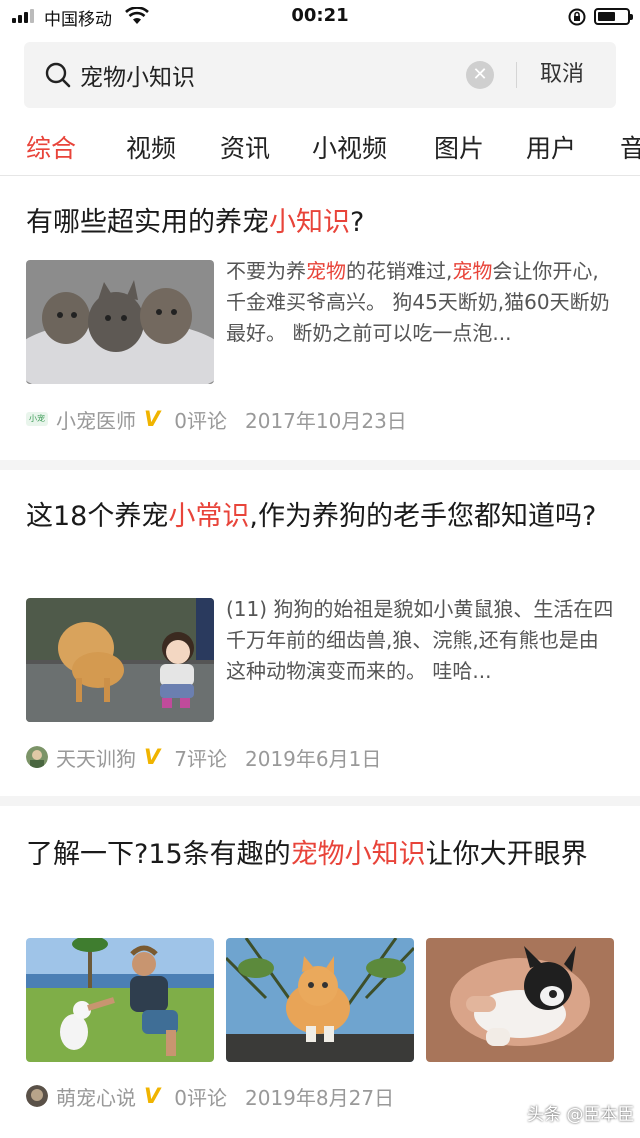 Image resolution: width=640 pixels, height=1138 pixels. What do you see at coordinates (37, 419) in the screenshot?
I see `avatar: 小宠` at bounding box center [37, 419].